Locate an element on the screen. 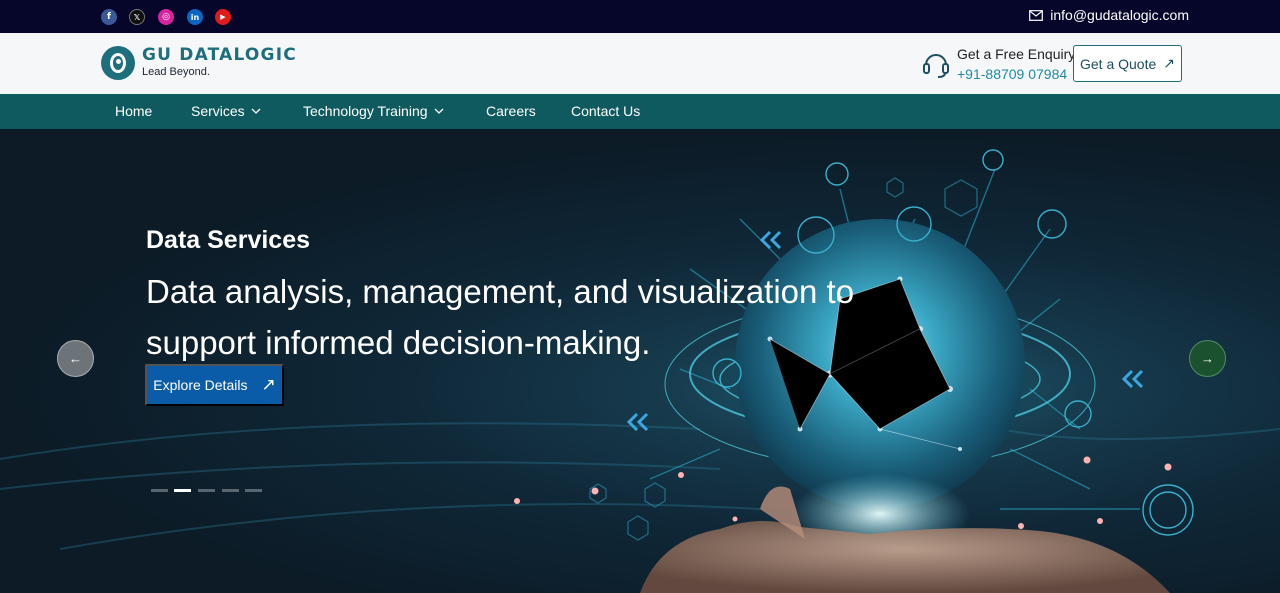 Image resolution: width=1280 pixels, height=593 pixels. x-icon: 𝕏 is located at coordinates (137, 17).